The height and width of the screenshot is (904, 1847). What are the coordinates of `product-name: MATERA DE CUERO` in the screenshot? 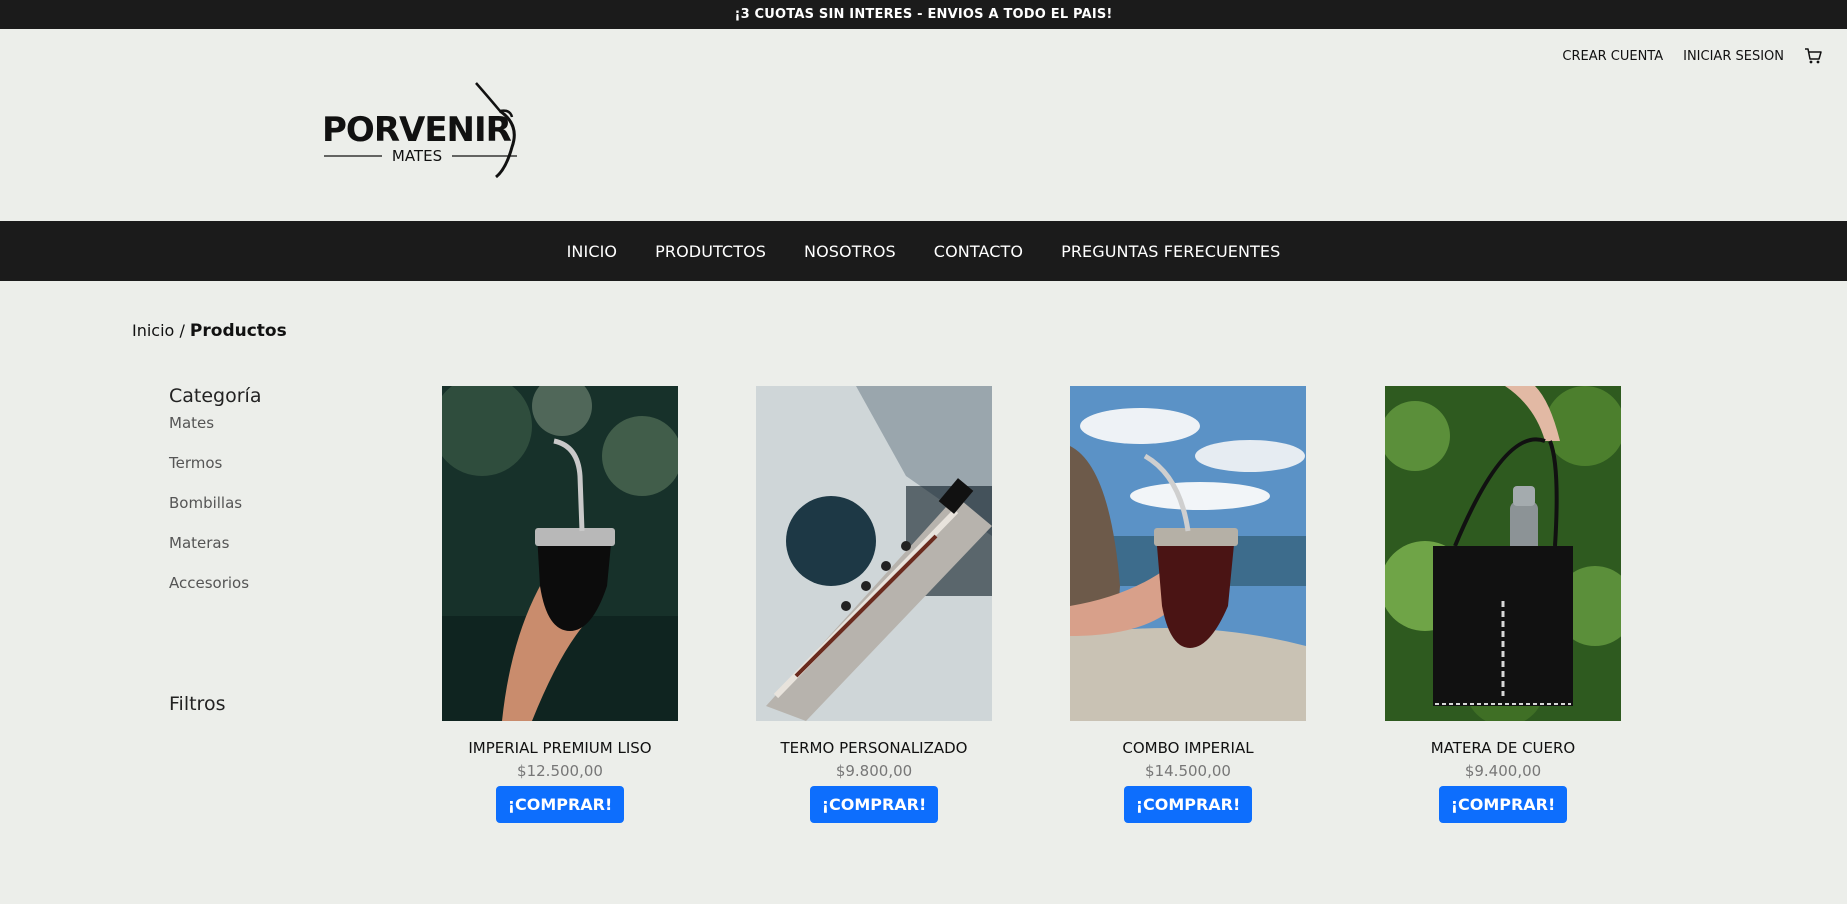 It's located at (1503, 748).